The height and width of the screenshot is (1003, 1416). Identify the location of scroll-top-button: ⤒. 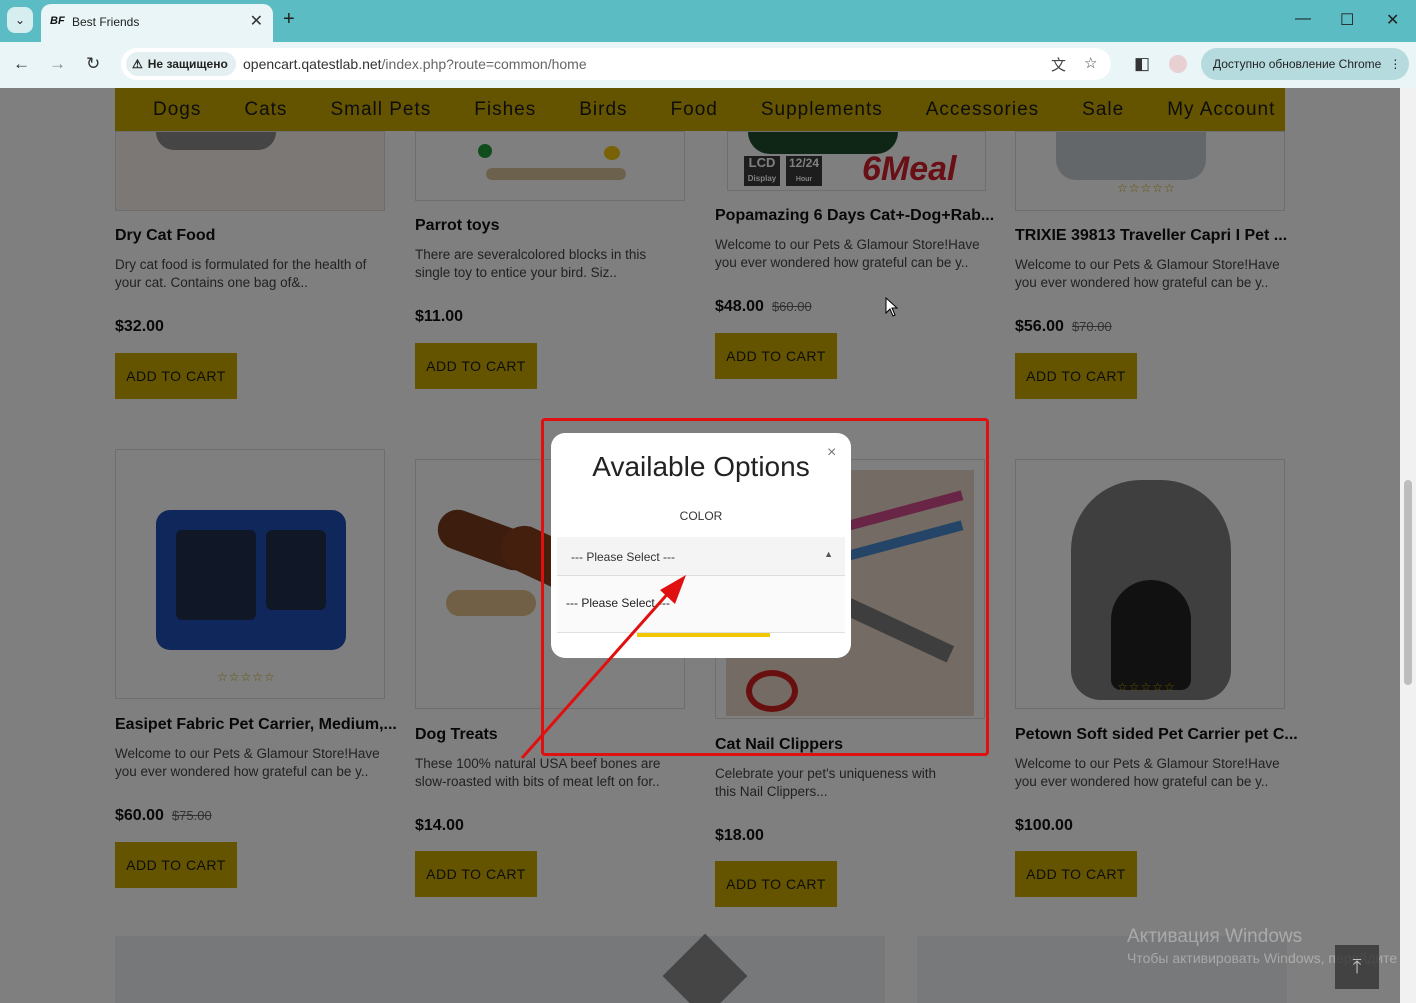
(1357, 967).